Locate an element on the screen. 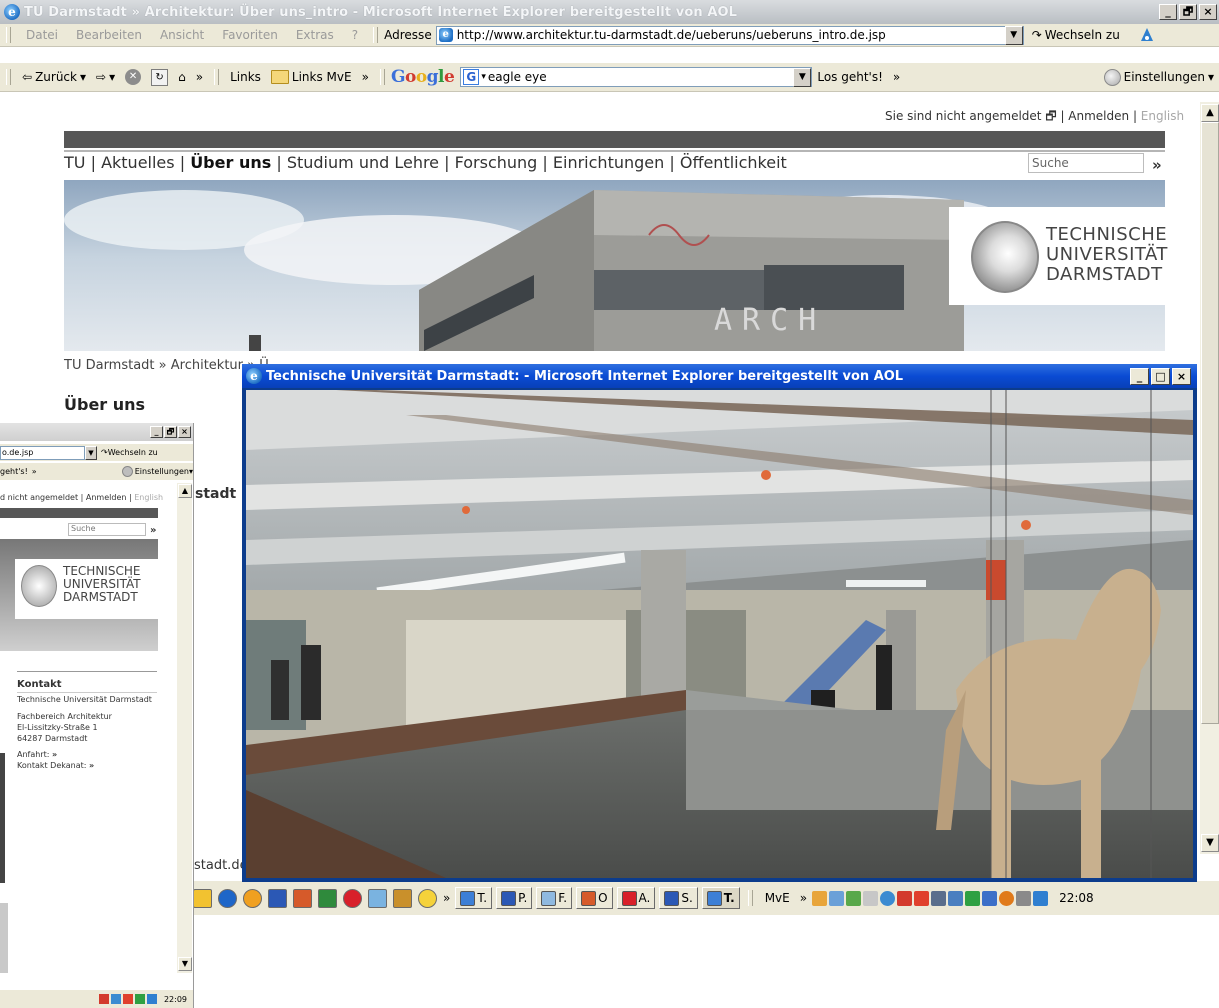 The image size is (1219, 1008). nav-aktuelles: Aktuelles is located at coordinates (138, 162).